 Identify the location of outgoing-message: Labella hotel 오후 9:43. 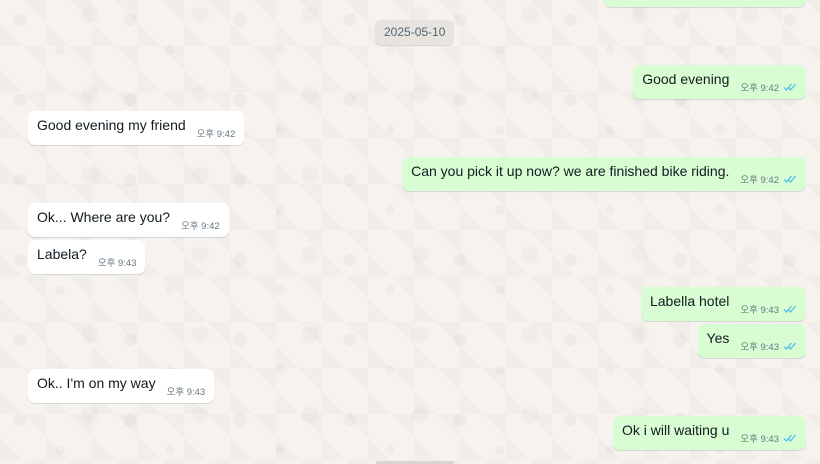
(723, 304).